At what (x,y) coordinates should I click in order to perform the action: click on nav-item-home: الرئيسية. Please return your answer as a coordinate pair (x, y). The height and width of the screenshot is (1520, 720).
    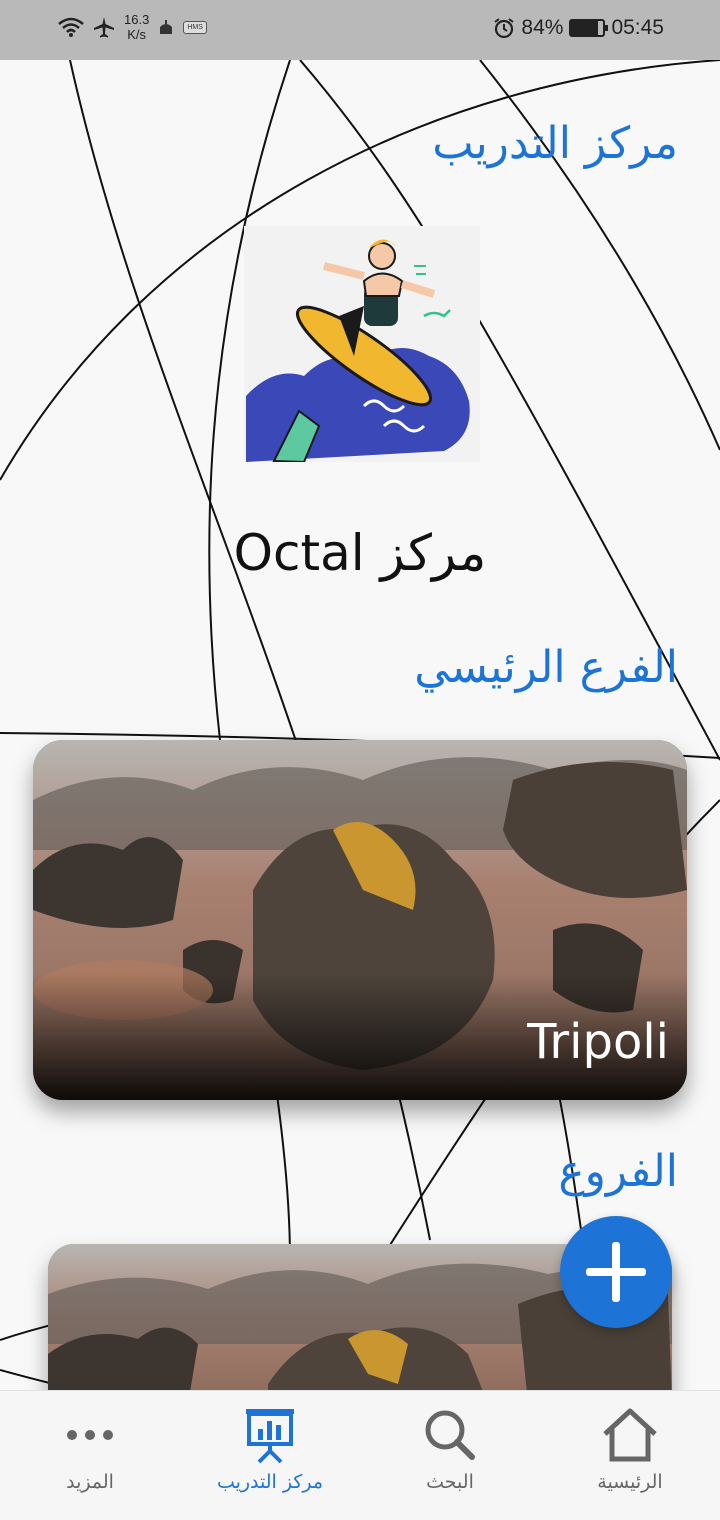
    Looking at the image, I should click on (630, 1455).